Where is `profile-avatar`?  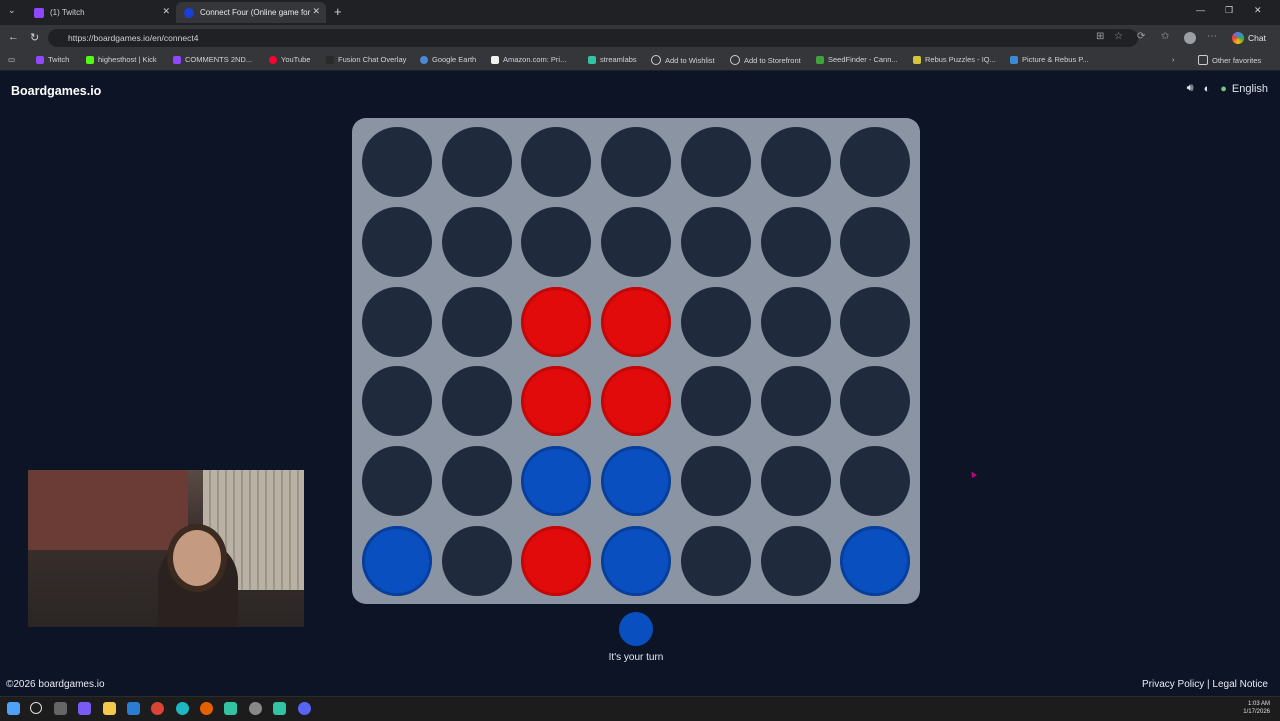 profile-avatar is located at coordinates (1190, 38).